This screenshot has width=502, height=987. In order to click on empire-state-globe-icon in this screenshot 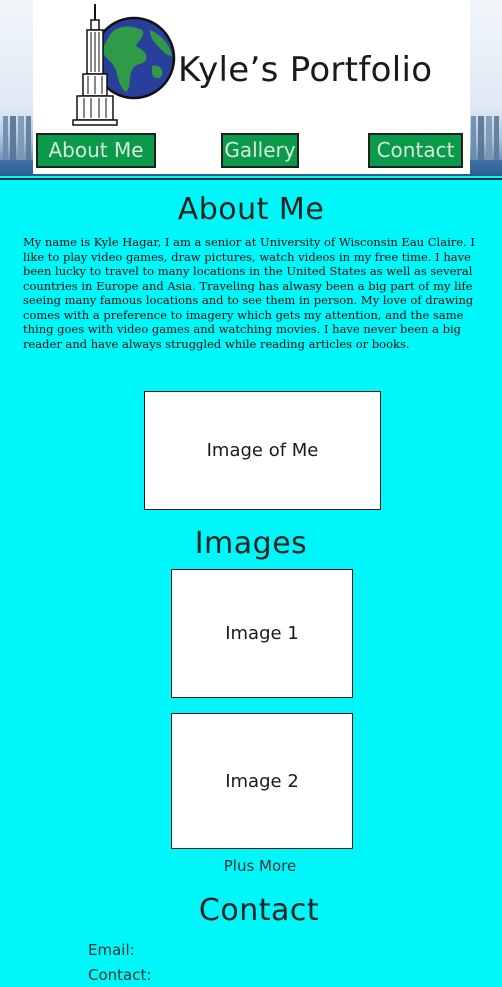, I will do `click(124, 65)`.